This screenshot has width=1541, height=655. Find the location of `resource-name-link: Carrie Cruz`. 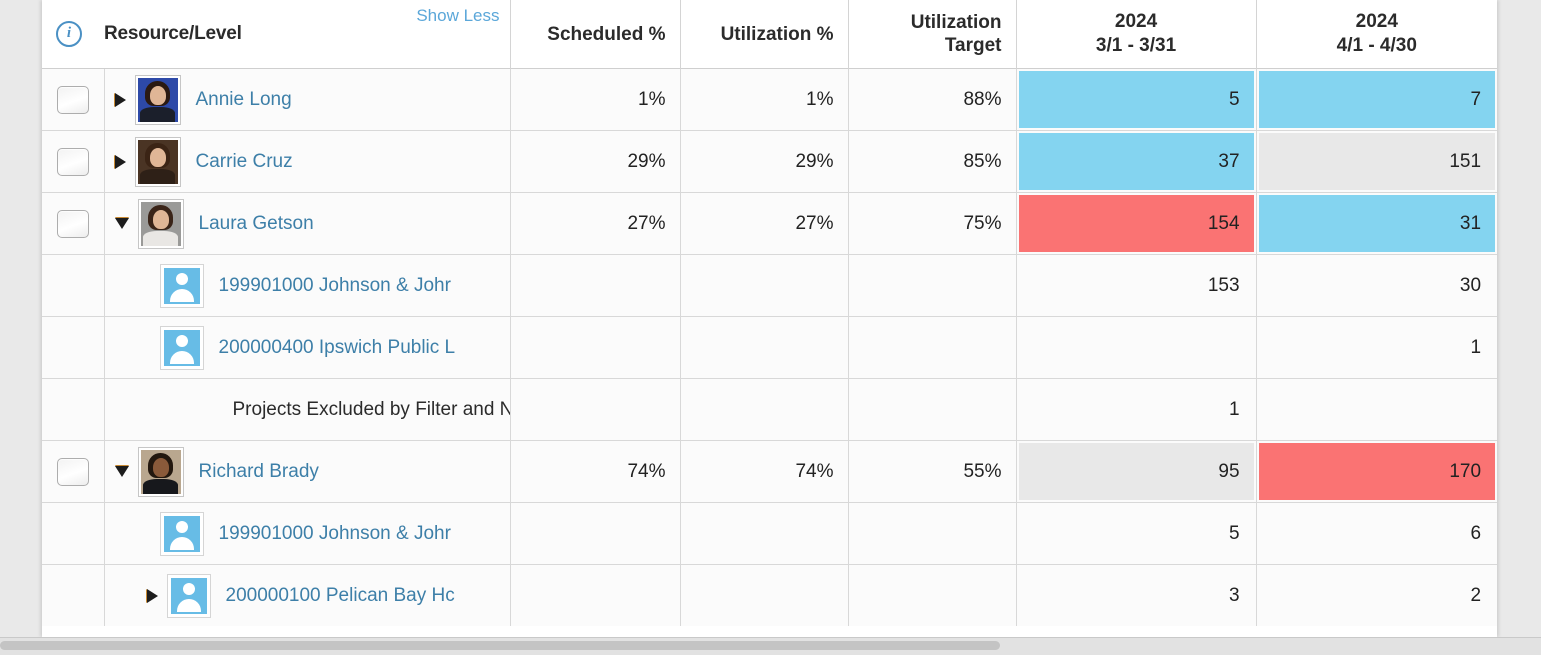

resource-name-link: Carrie Cruz is located at coordinates (244, 162).